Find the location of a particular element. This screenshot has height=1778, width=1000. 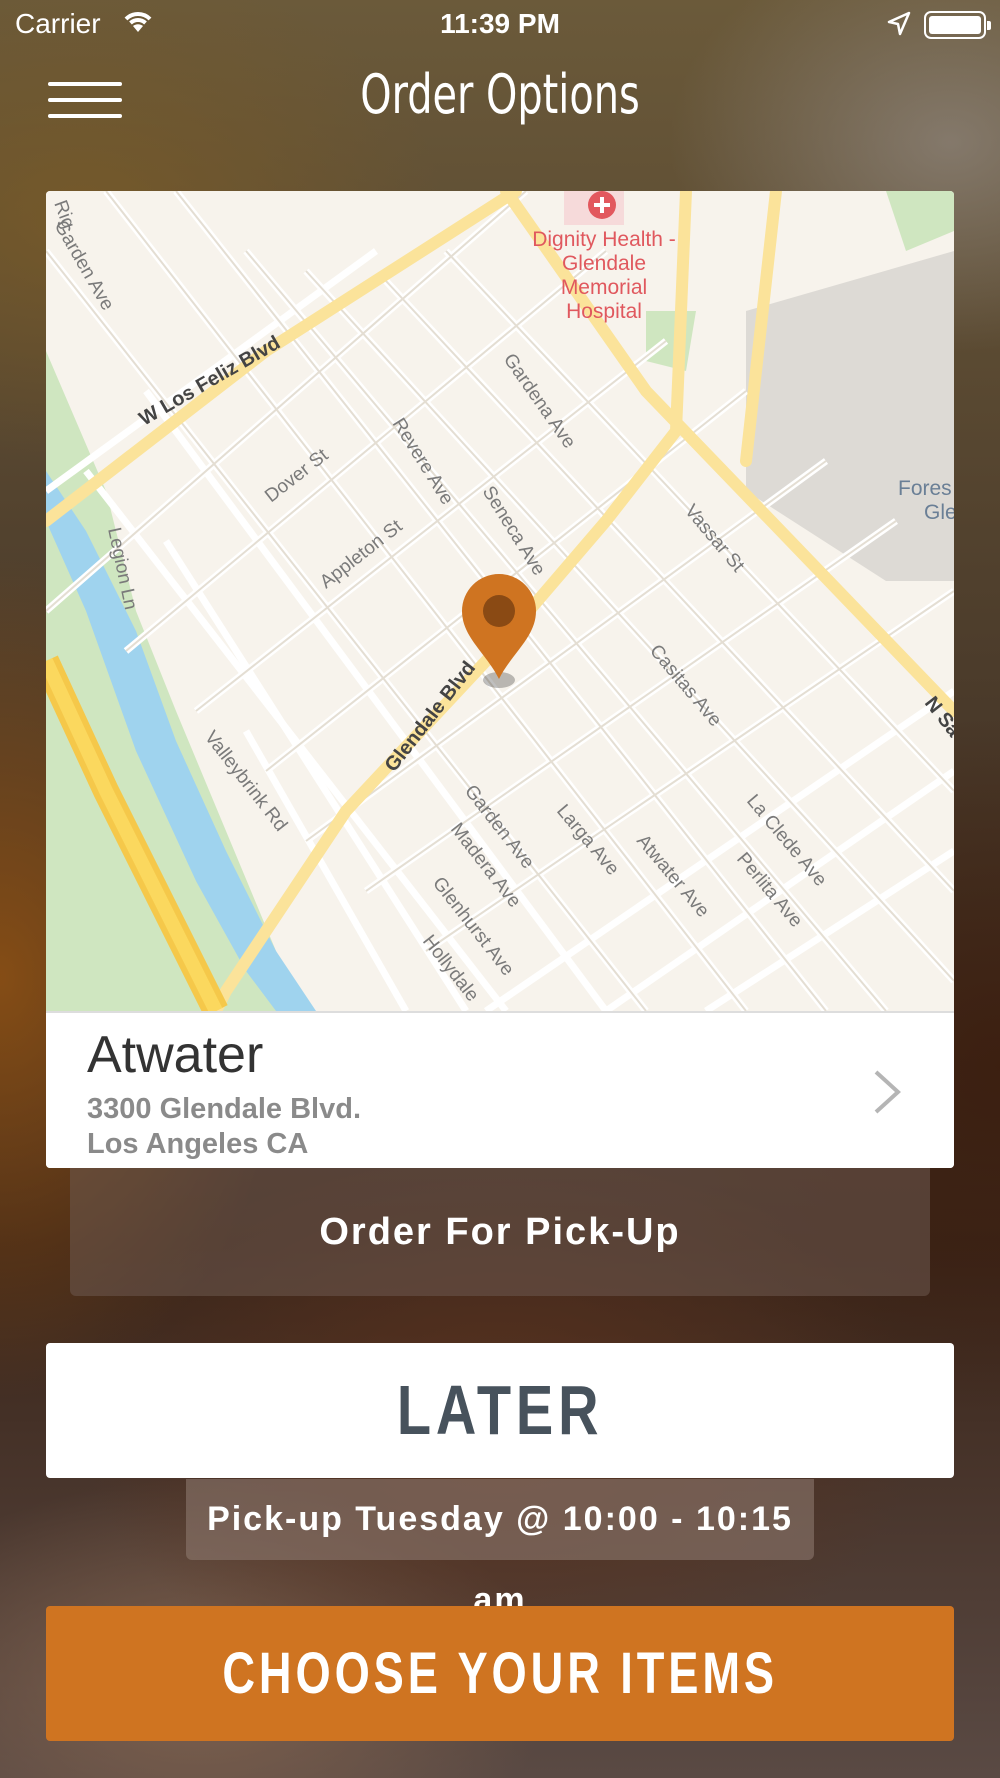

map-label-vassar: Vassar St is located at coordinates (714, 539).